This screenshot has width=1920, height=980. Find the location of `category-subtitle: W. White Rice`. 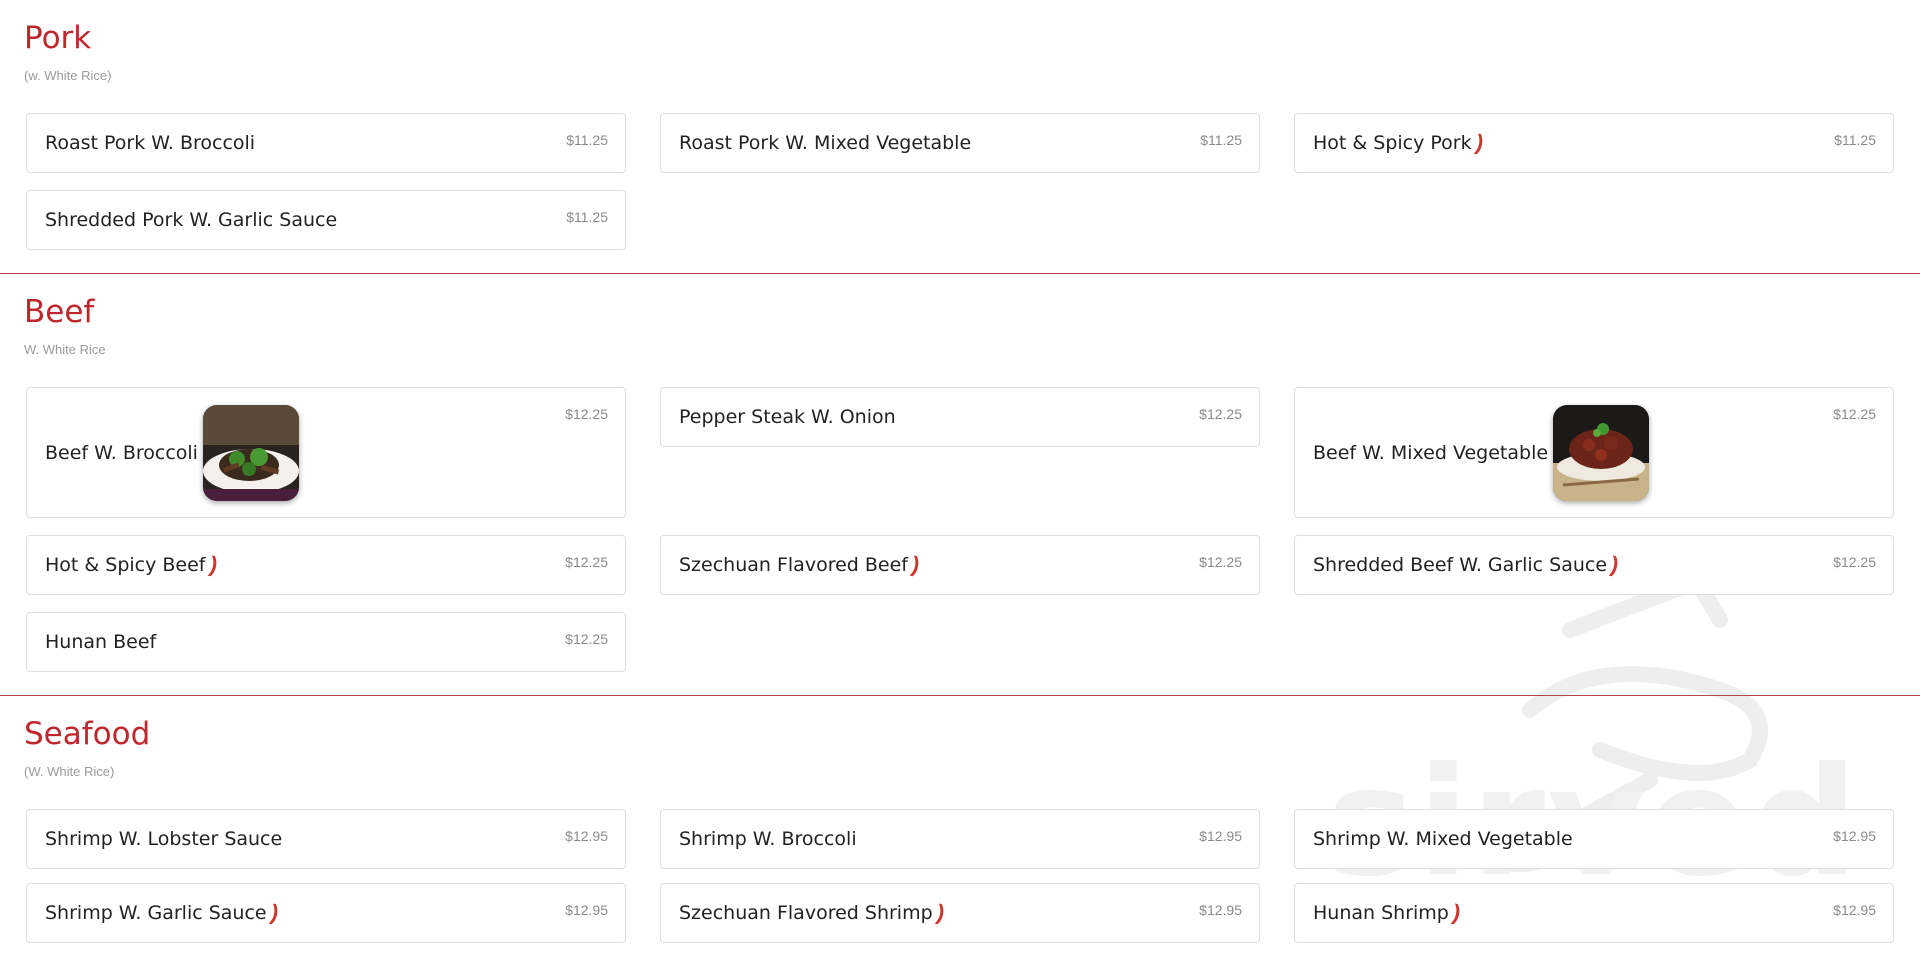

category-subtitle: W. White Rice is located at coordinates (65, 349).